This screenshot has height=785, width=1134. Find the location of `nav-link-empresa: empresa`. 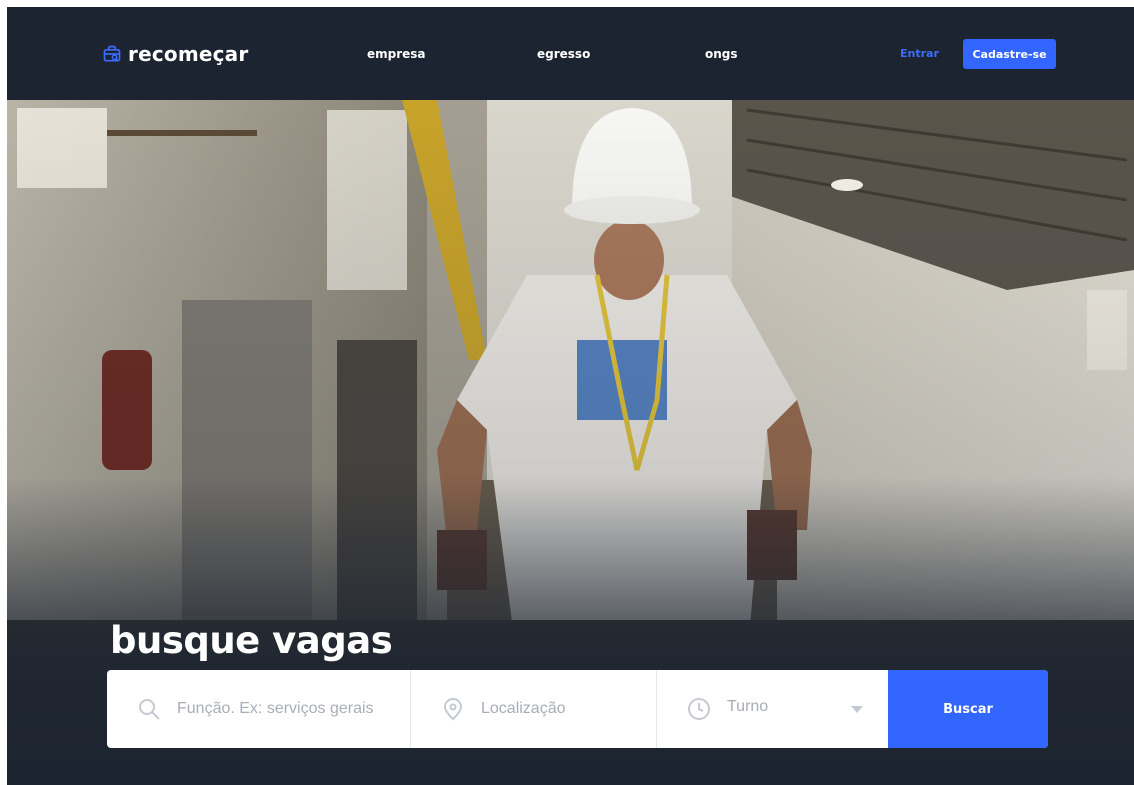

nav-link-empresa: empresa is located at coordinates (396, 54).